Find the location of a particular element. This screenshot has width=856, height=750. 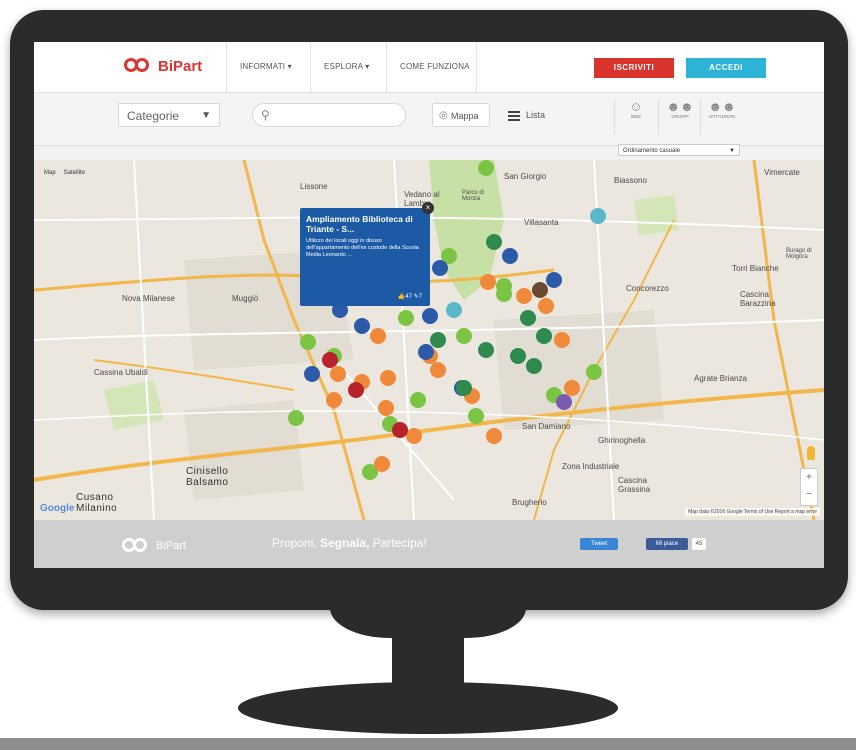

groups-icon: ☻☻ is located at coordinates (680, 106).